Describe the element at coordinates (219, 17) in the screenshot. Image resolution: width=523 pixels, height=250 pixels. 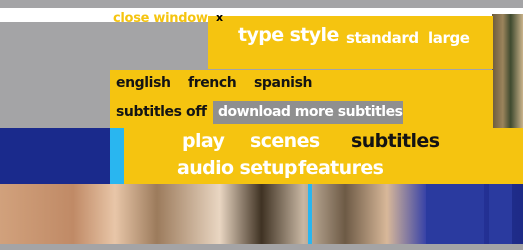
I see `close-icon: x` at that location.